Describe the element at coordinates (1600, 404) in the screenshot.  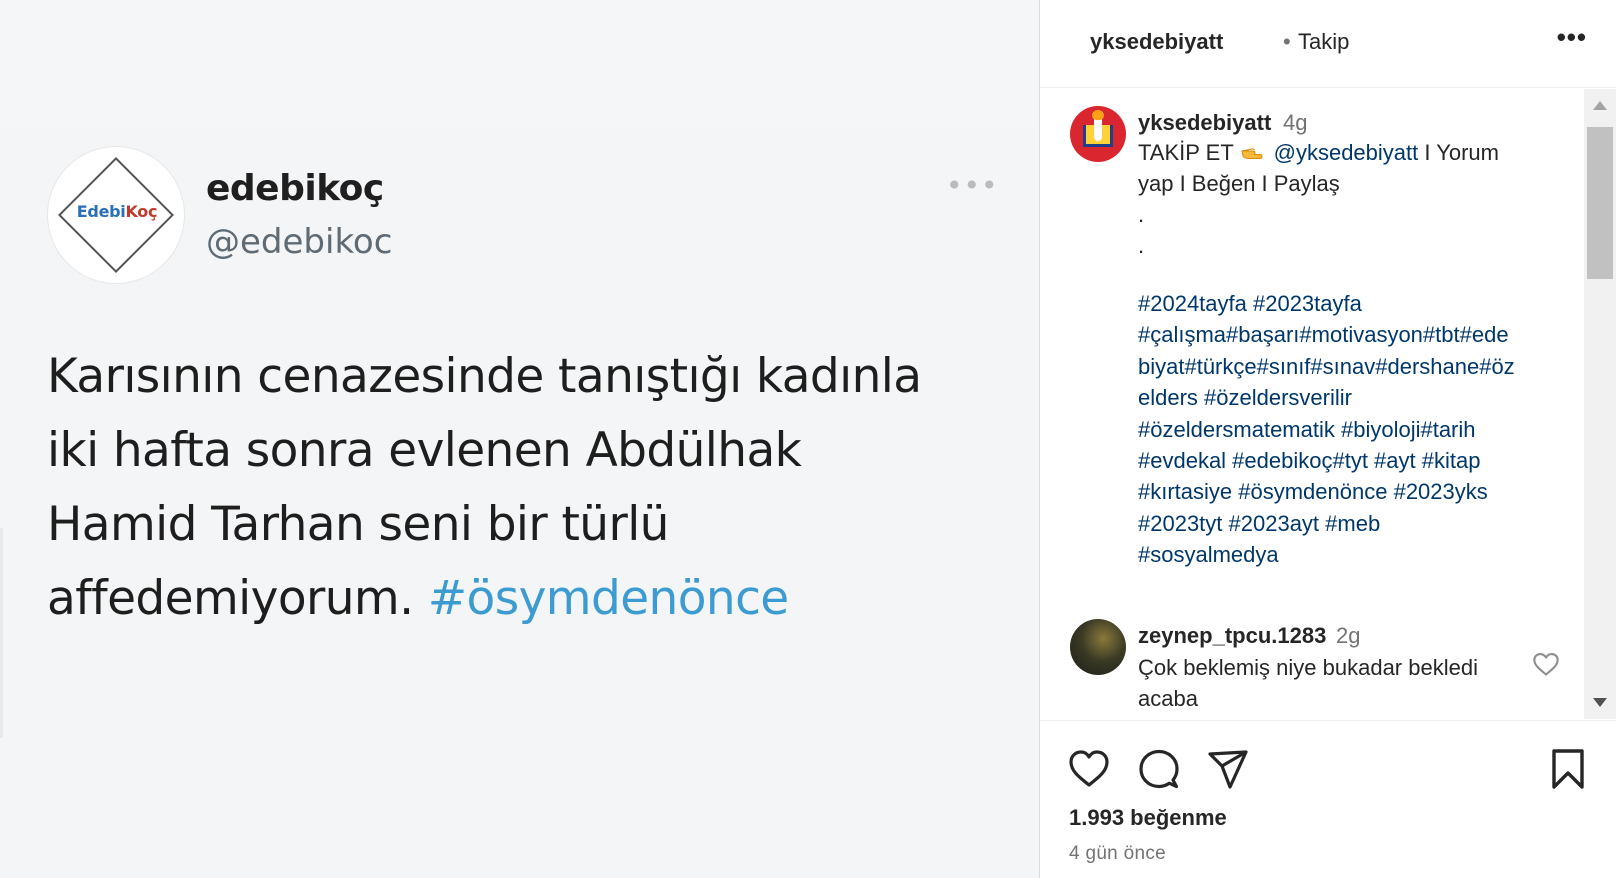
I see `comments-scrollbar` at that location.